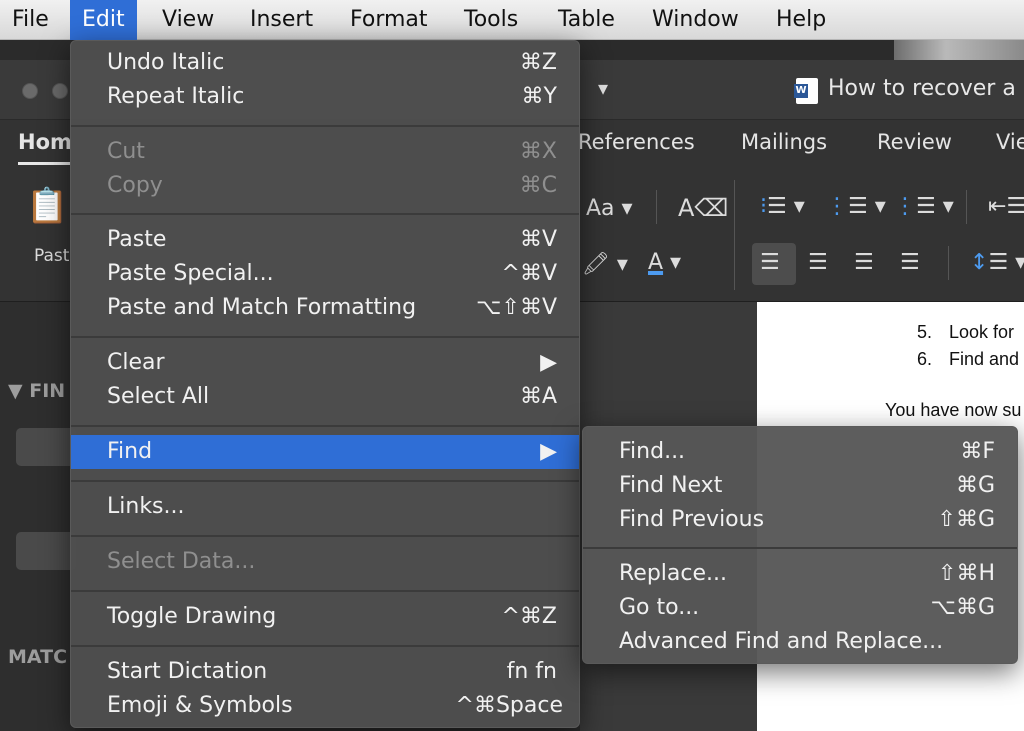 The width and height of the screenshot is (1024, 731). Describe the element at coordinates (130, 451) in the screenshot. I see `menu-item-label: Find` at that location.